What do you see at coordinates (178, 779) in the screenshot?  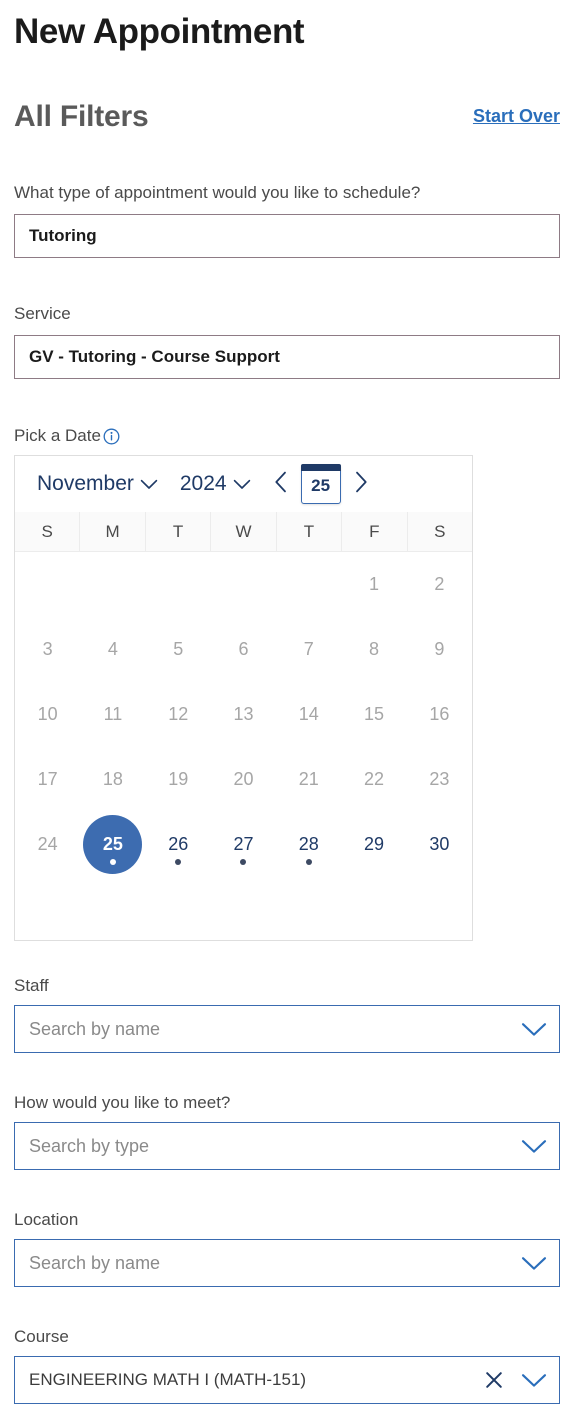 I see `calendar-day-19: 19` at bounding box center [178, 779].